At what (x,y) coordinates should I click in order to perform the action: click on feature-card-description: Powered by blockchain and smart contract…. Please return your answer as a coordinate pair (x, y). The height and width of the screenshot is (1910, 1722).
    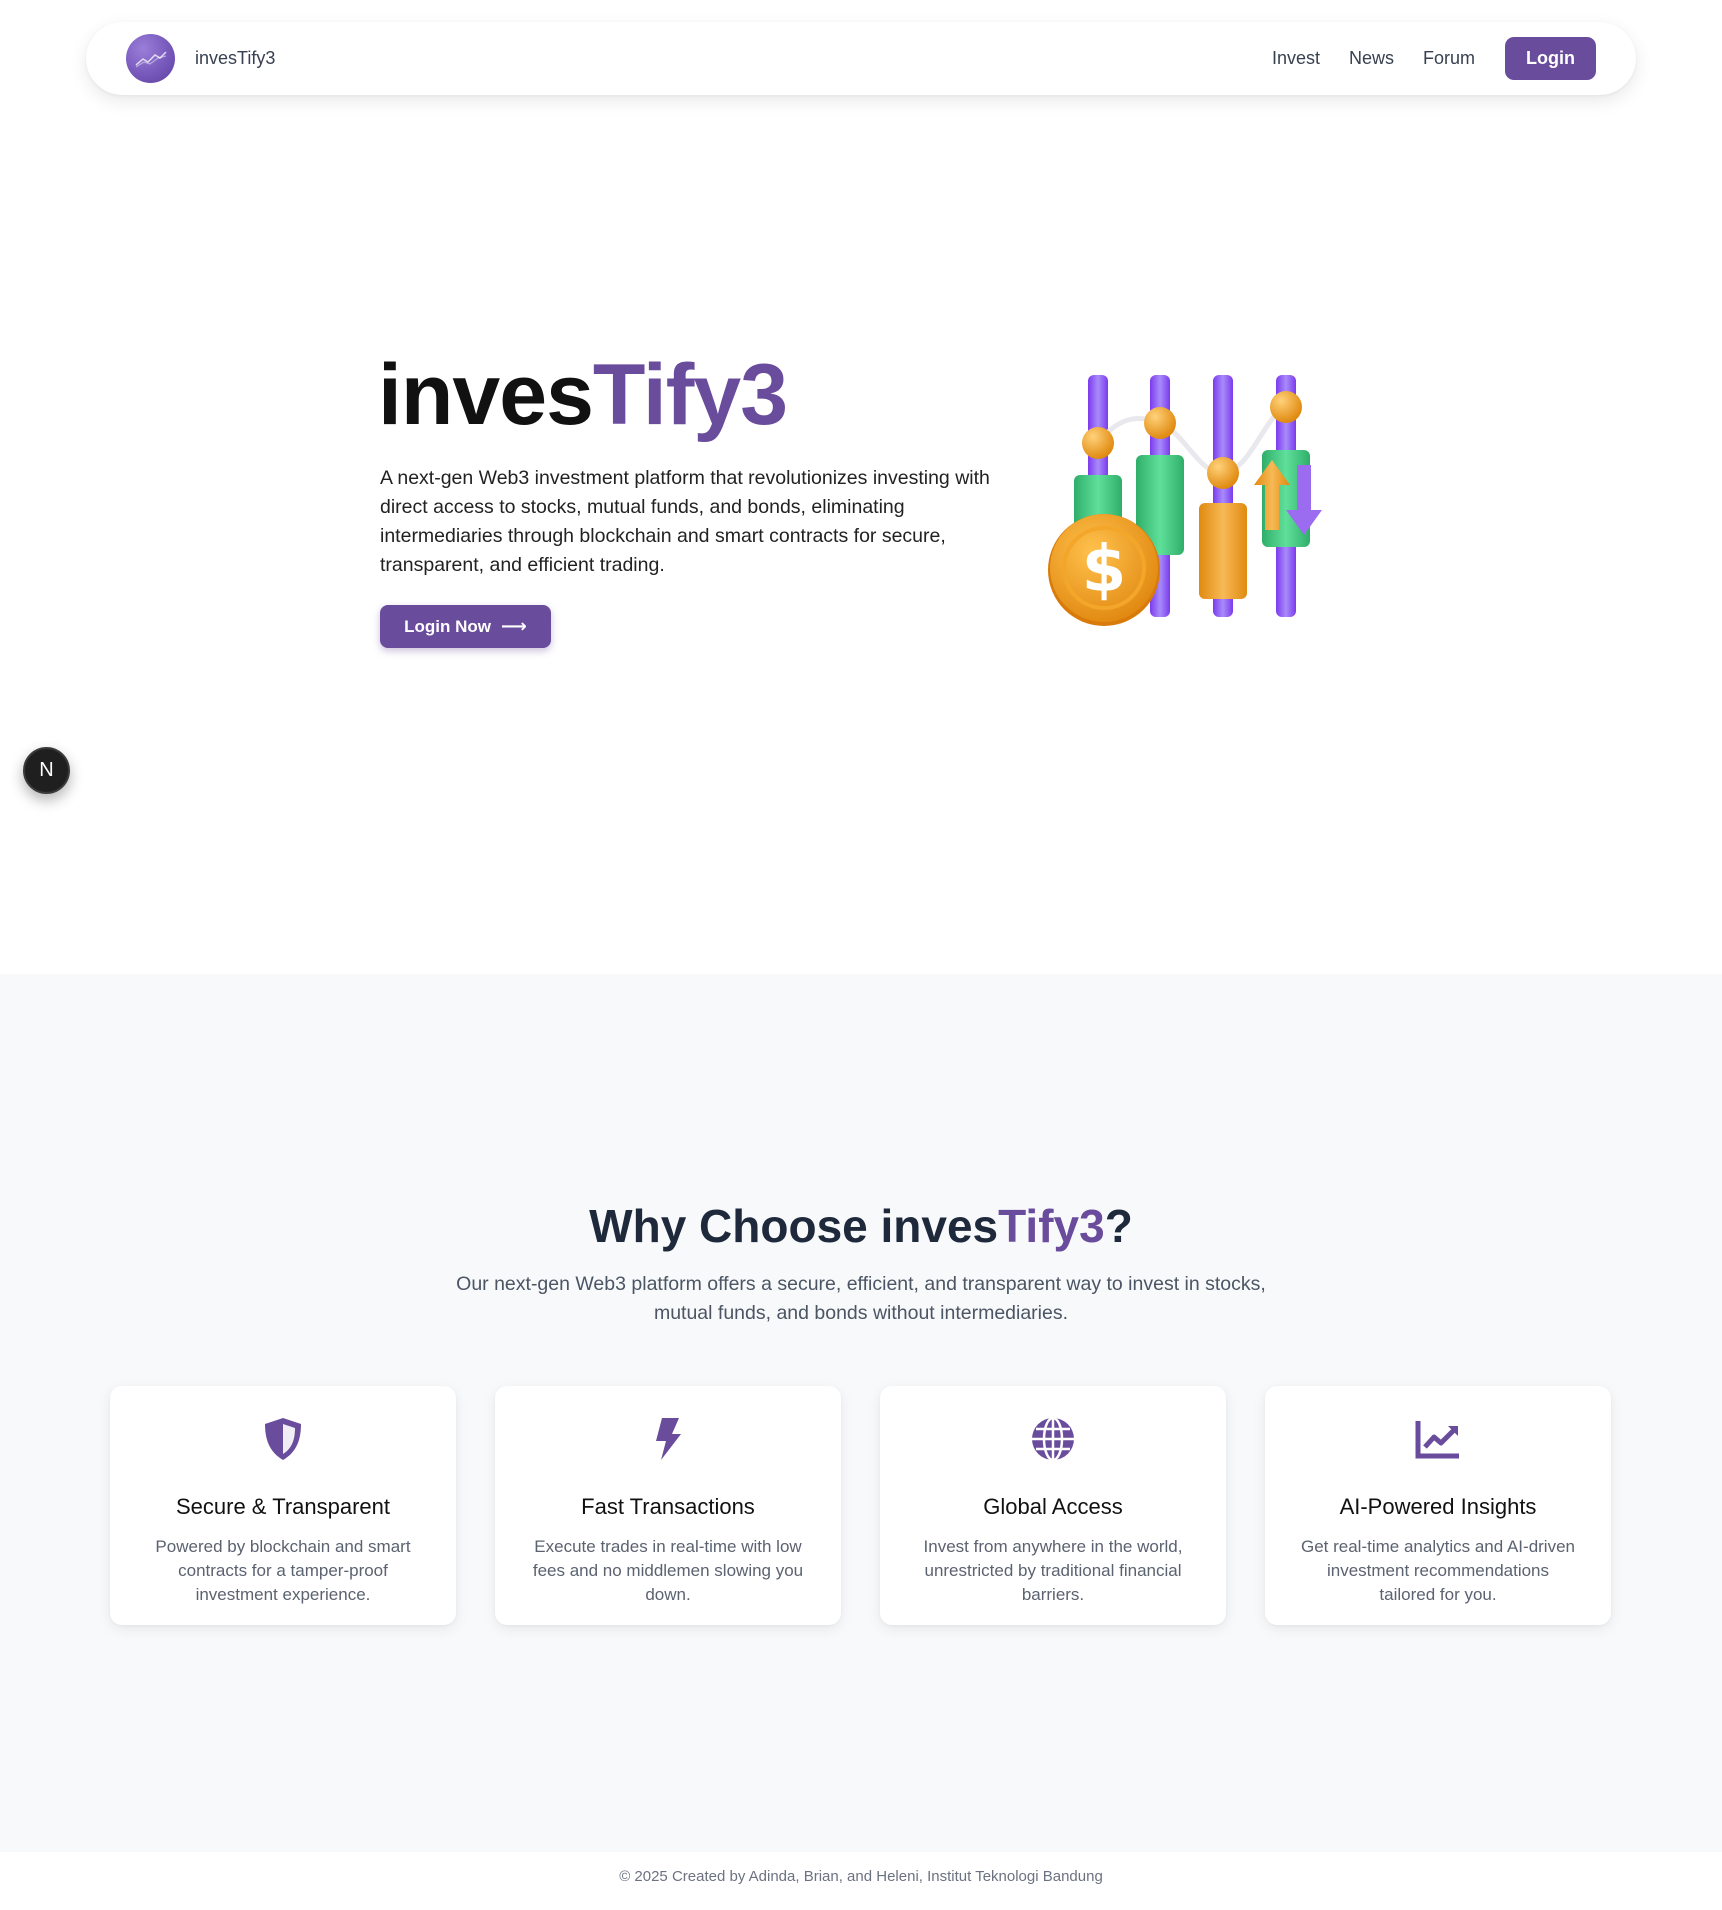
    Looking at the image, I should click on (283, 1570).